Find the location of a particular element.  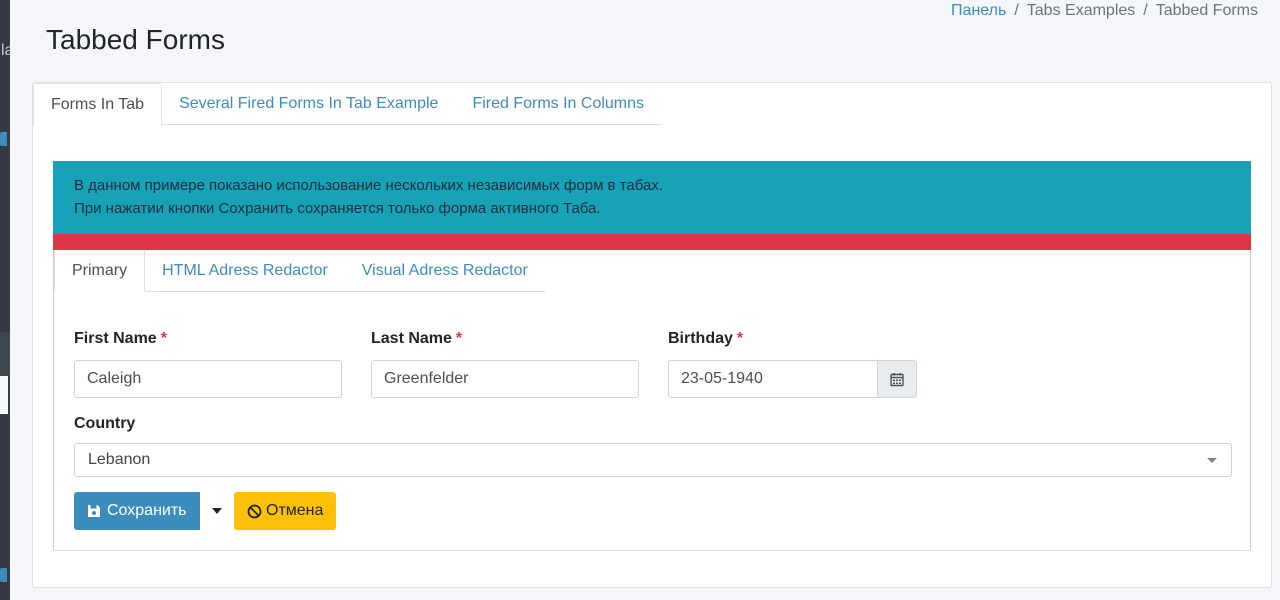

save-button-label: Сохранить is located at coordinates (147, 510).